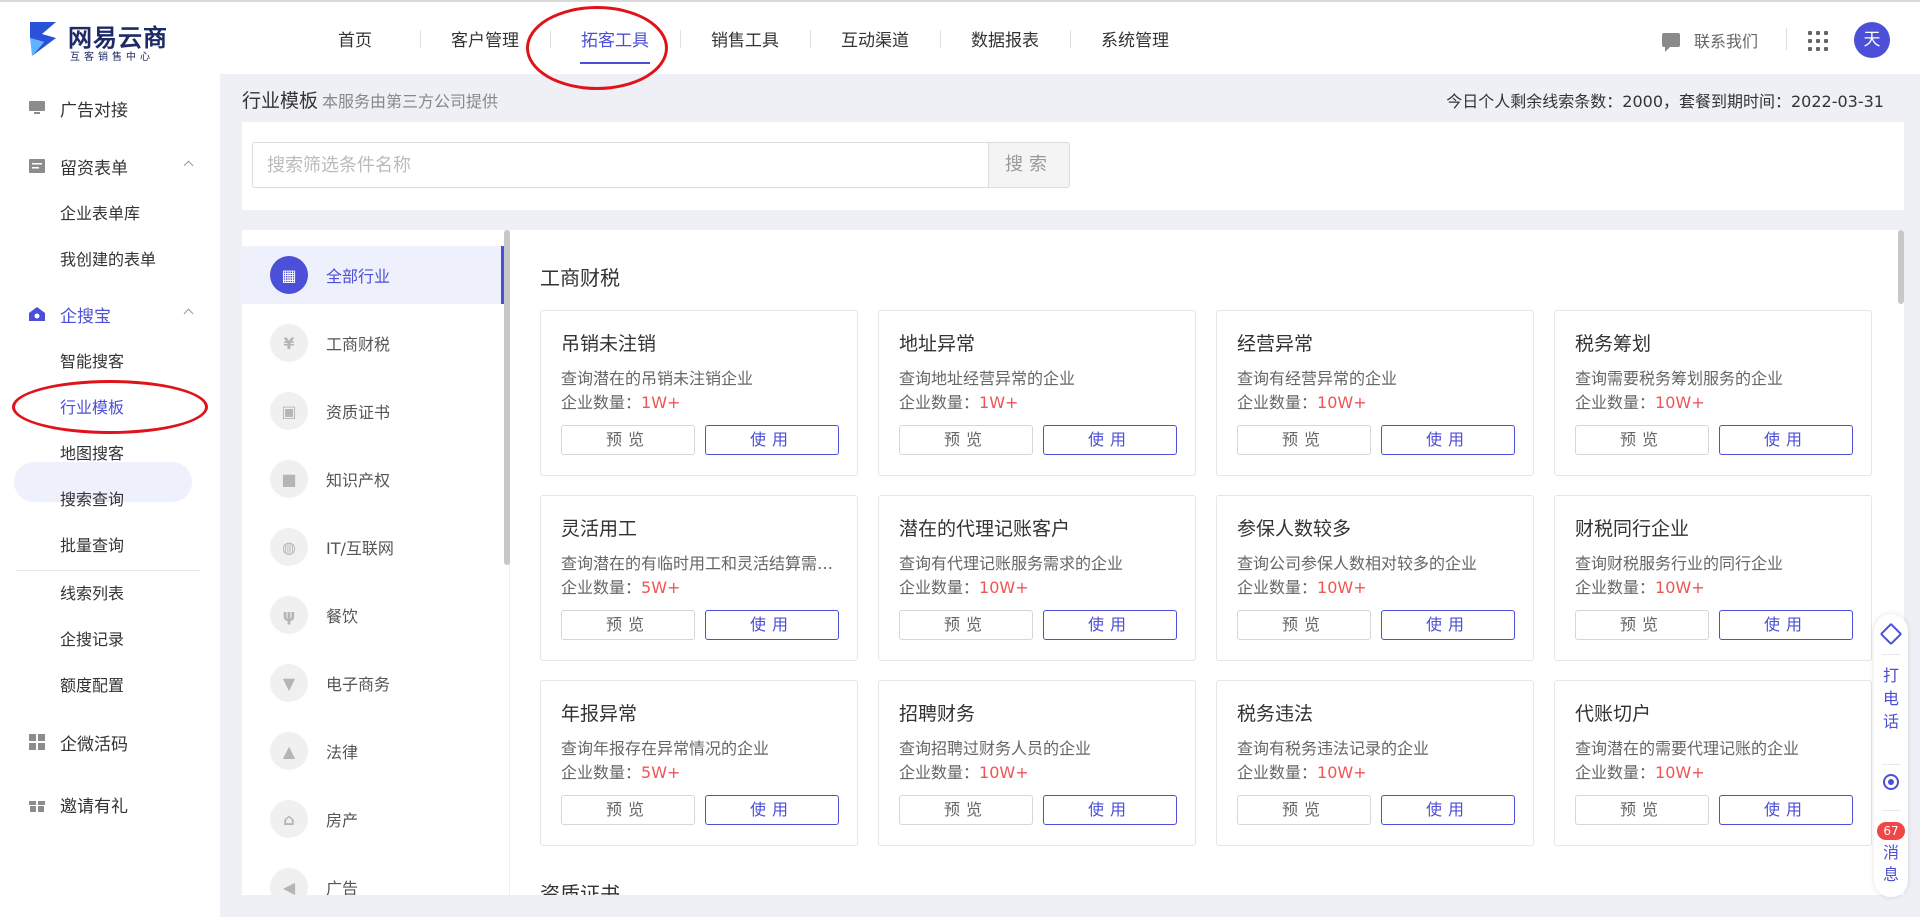  What do you see at coordinates (507, 397) in the screenshot?
I see `category-scrollbar` at bounding box center [507, 397].